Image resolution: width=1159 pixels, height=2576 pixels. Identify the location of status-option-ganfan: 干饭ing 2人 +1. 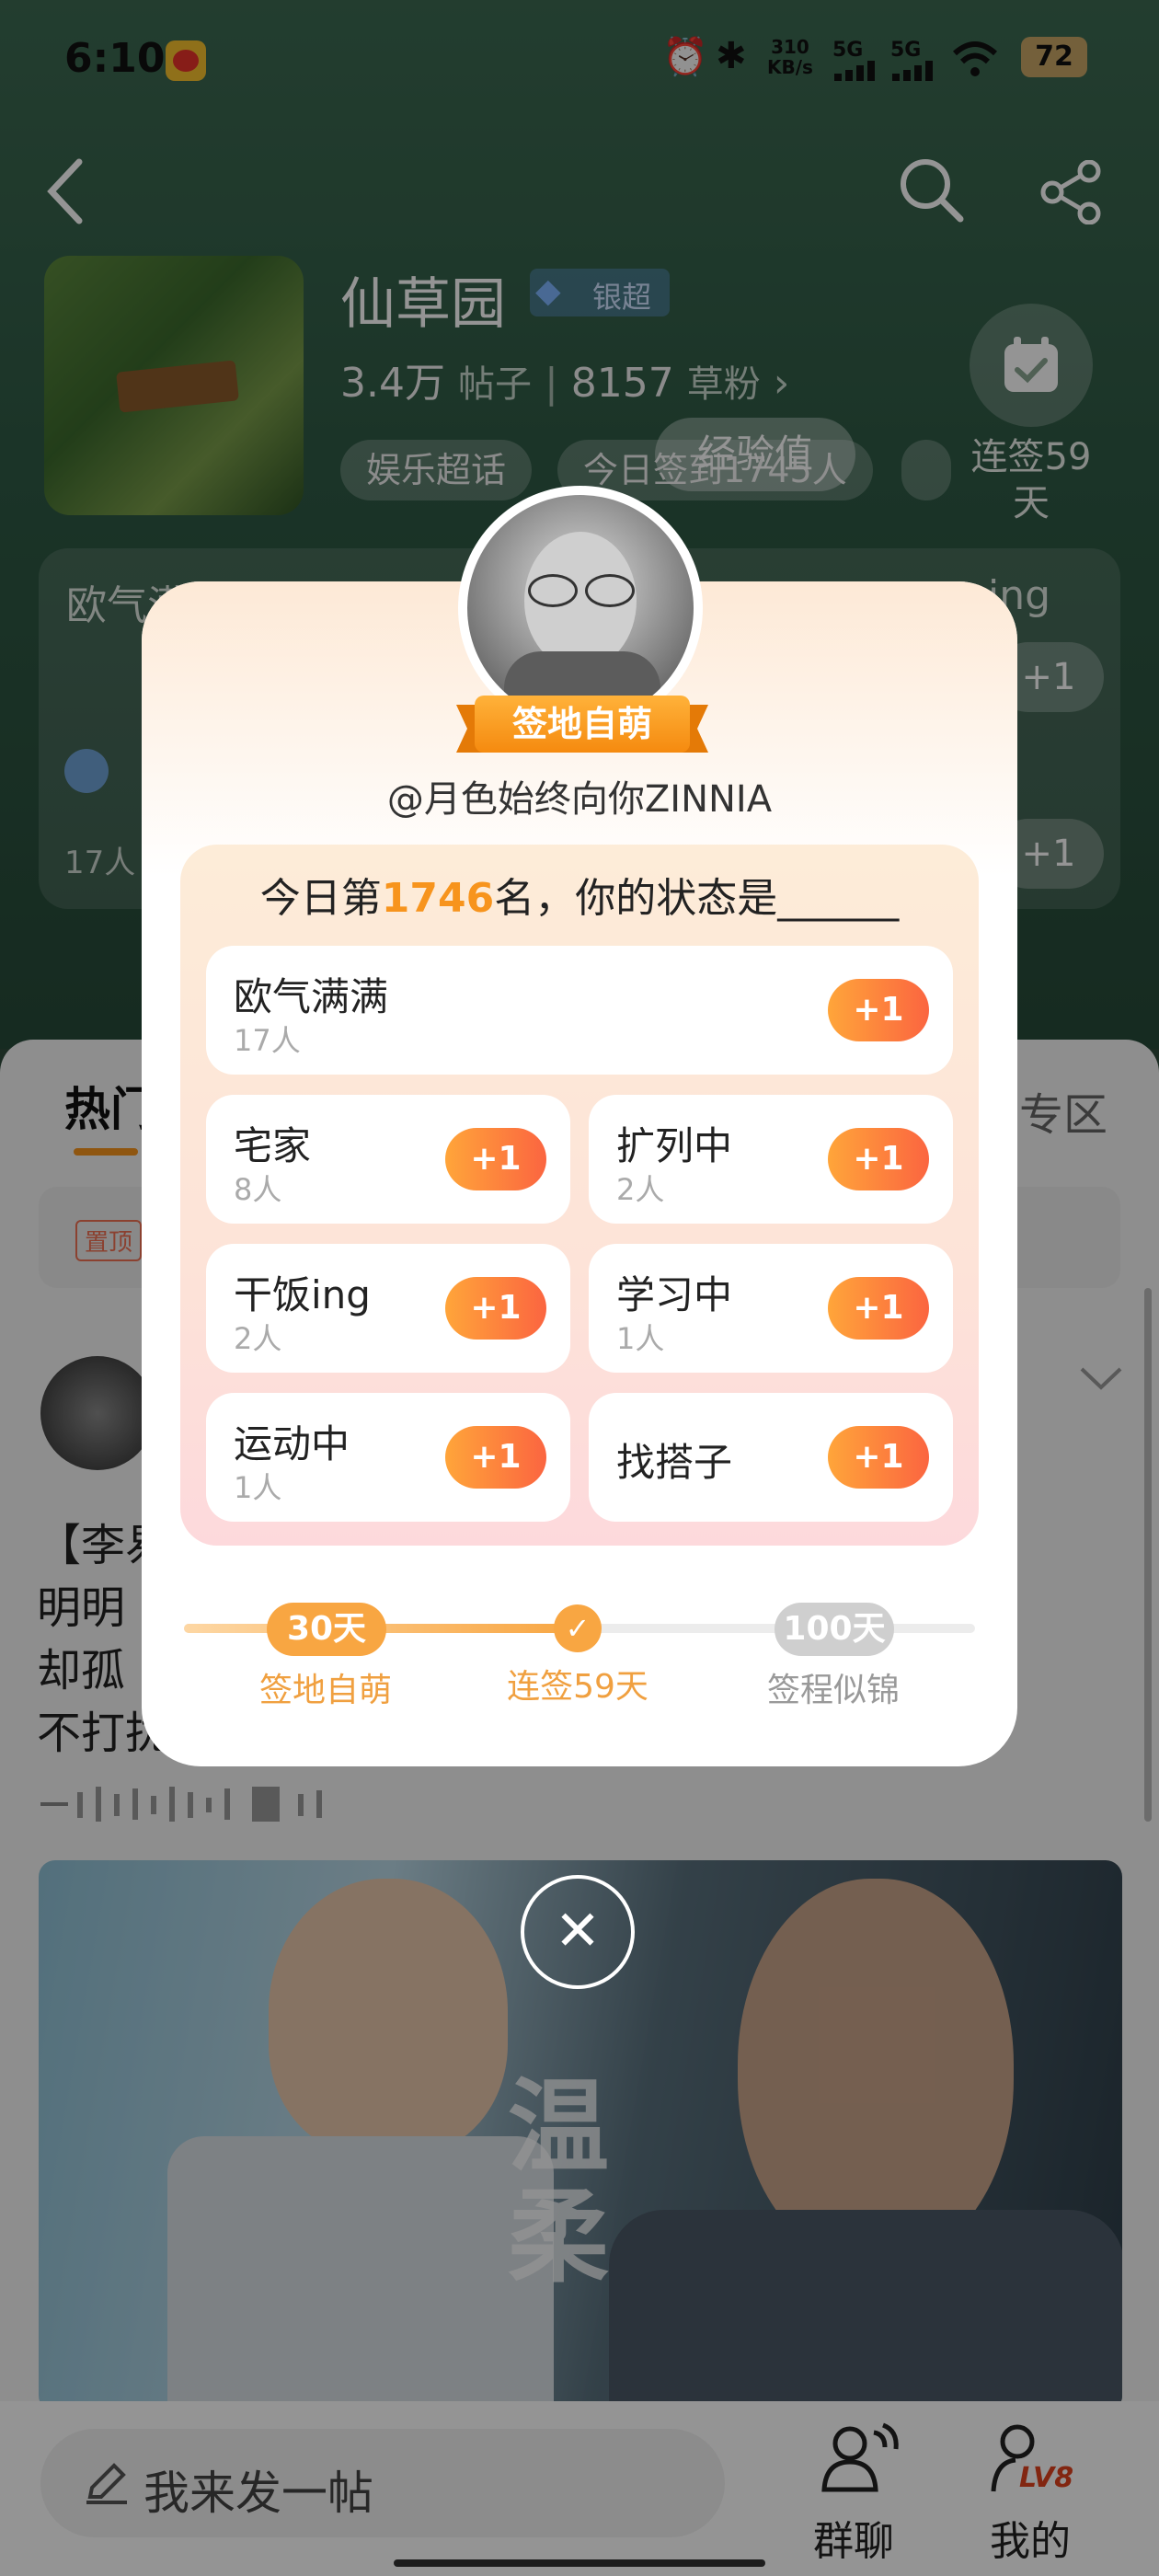
(388, 1308).